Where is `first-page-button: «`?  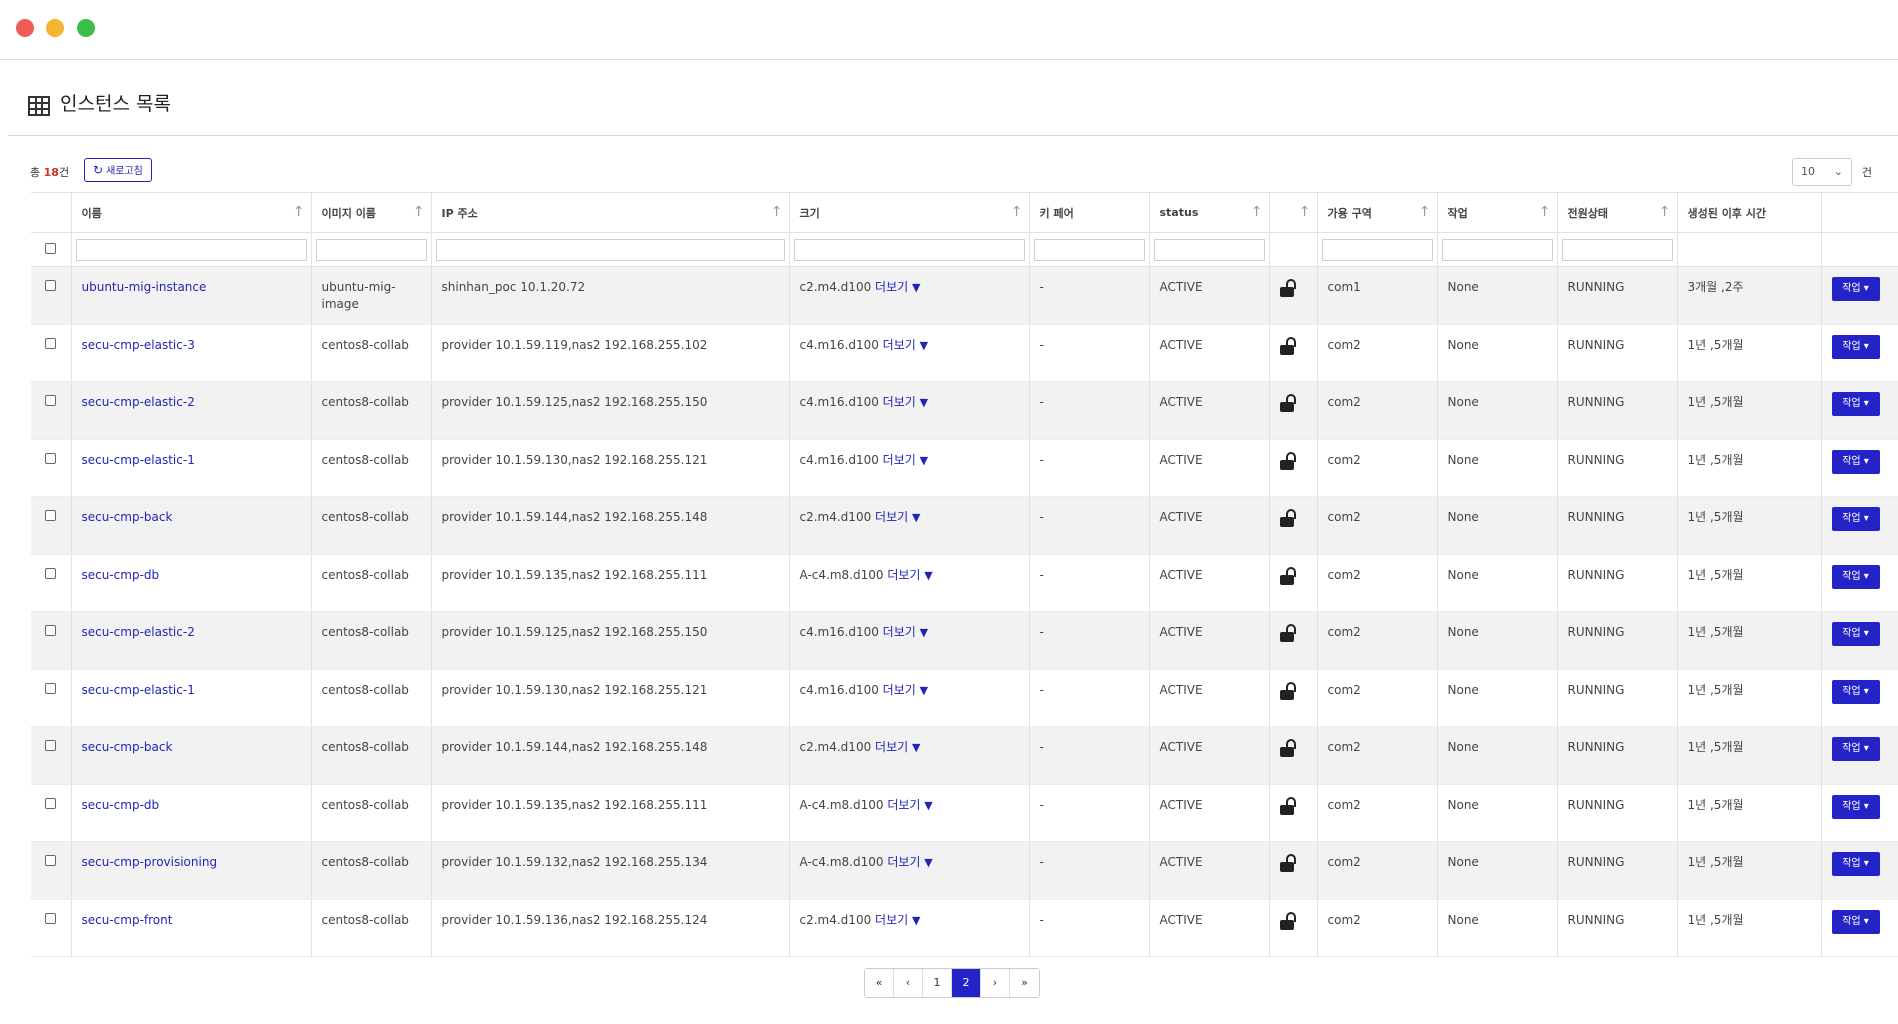
first-page-button: « is located at coordinates (879, 983).